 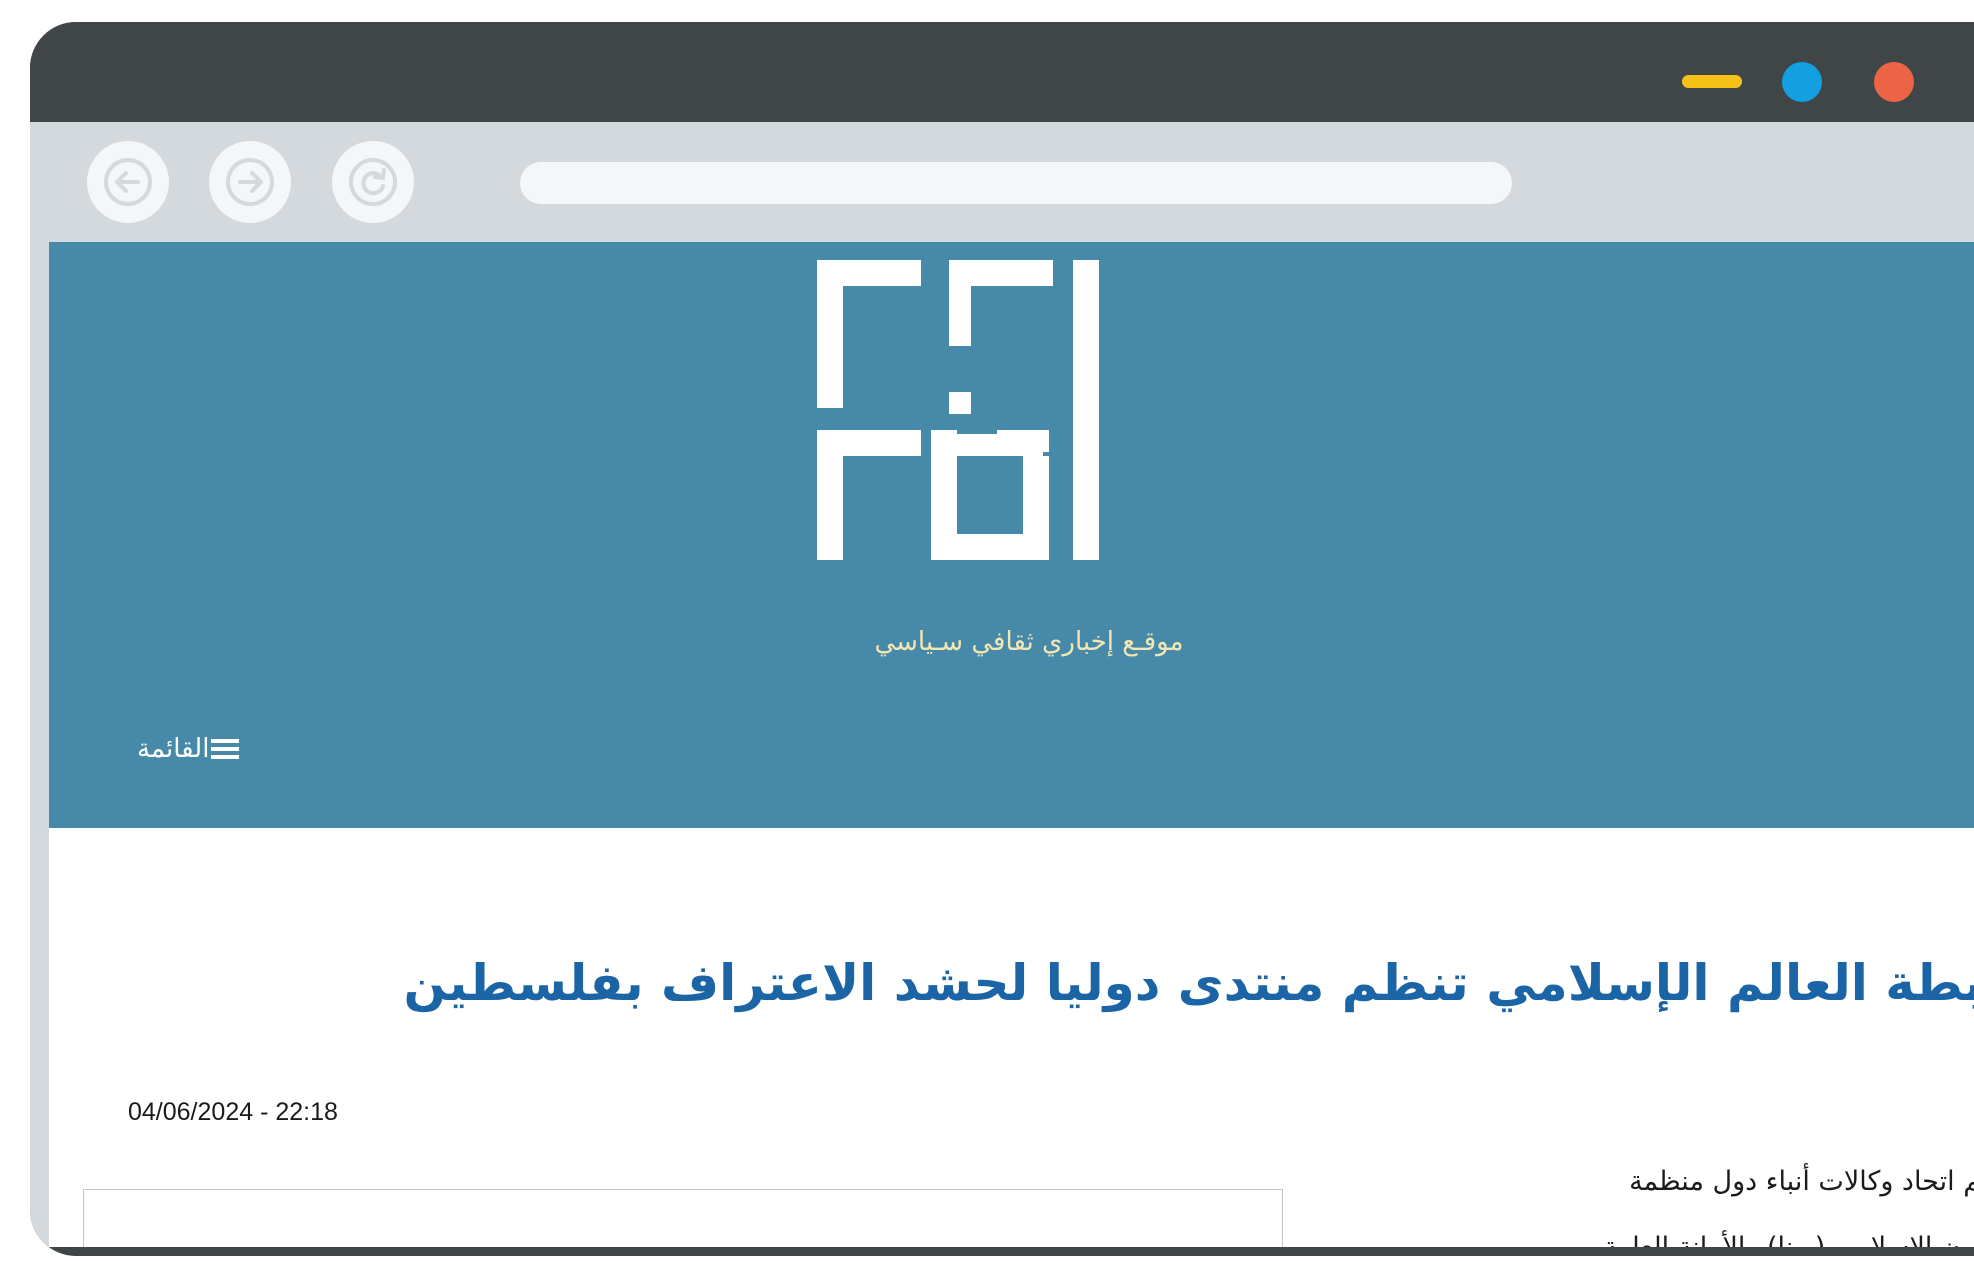 What do you see at coordinates (1802, 82) in the screenshot?
I see `maximize-icon` at bounding box center [1802, 82].